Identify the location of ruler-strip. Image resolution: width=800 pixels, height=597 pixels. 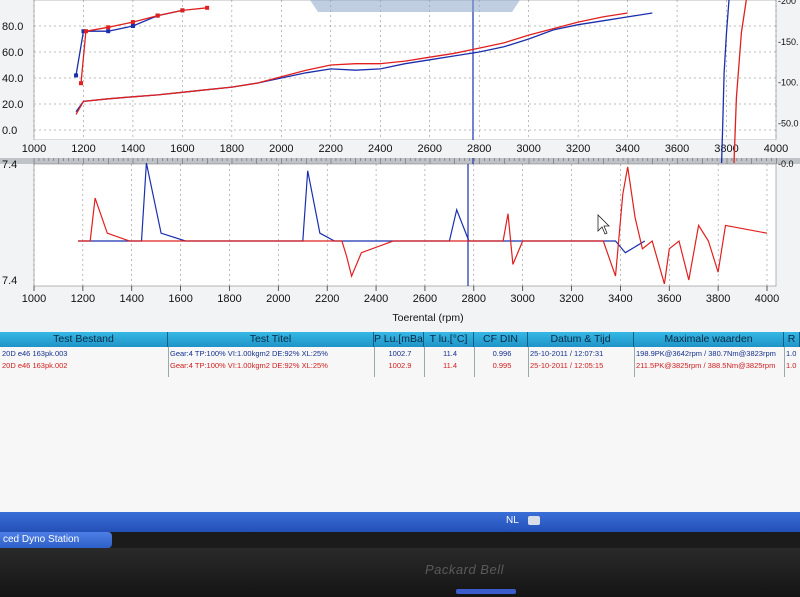
(400, 161).